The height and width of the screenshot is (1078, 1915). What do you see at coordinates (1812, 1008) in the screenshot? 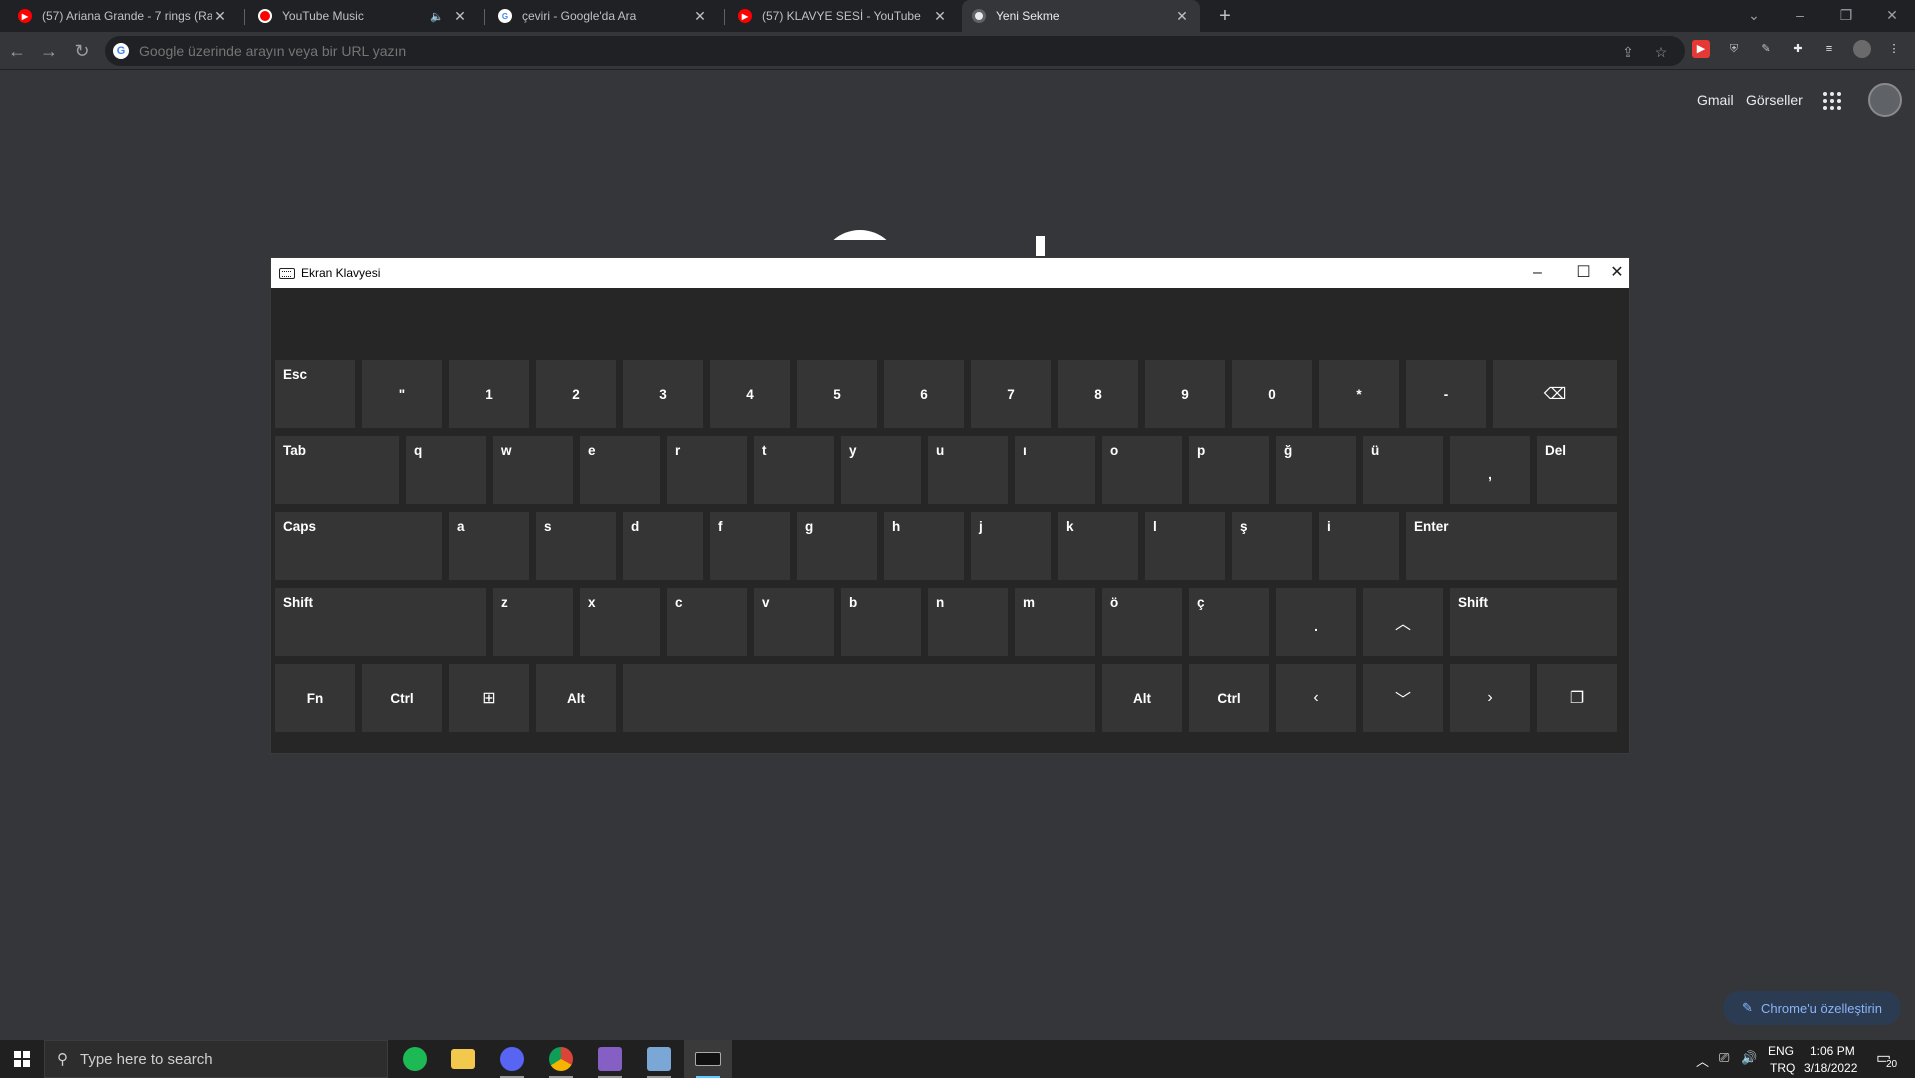
I see `customize-chrome-button: ✎ Chrome'u özelleştirin` at bounding box center [1812, 1008].